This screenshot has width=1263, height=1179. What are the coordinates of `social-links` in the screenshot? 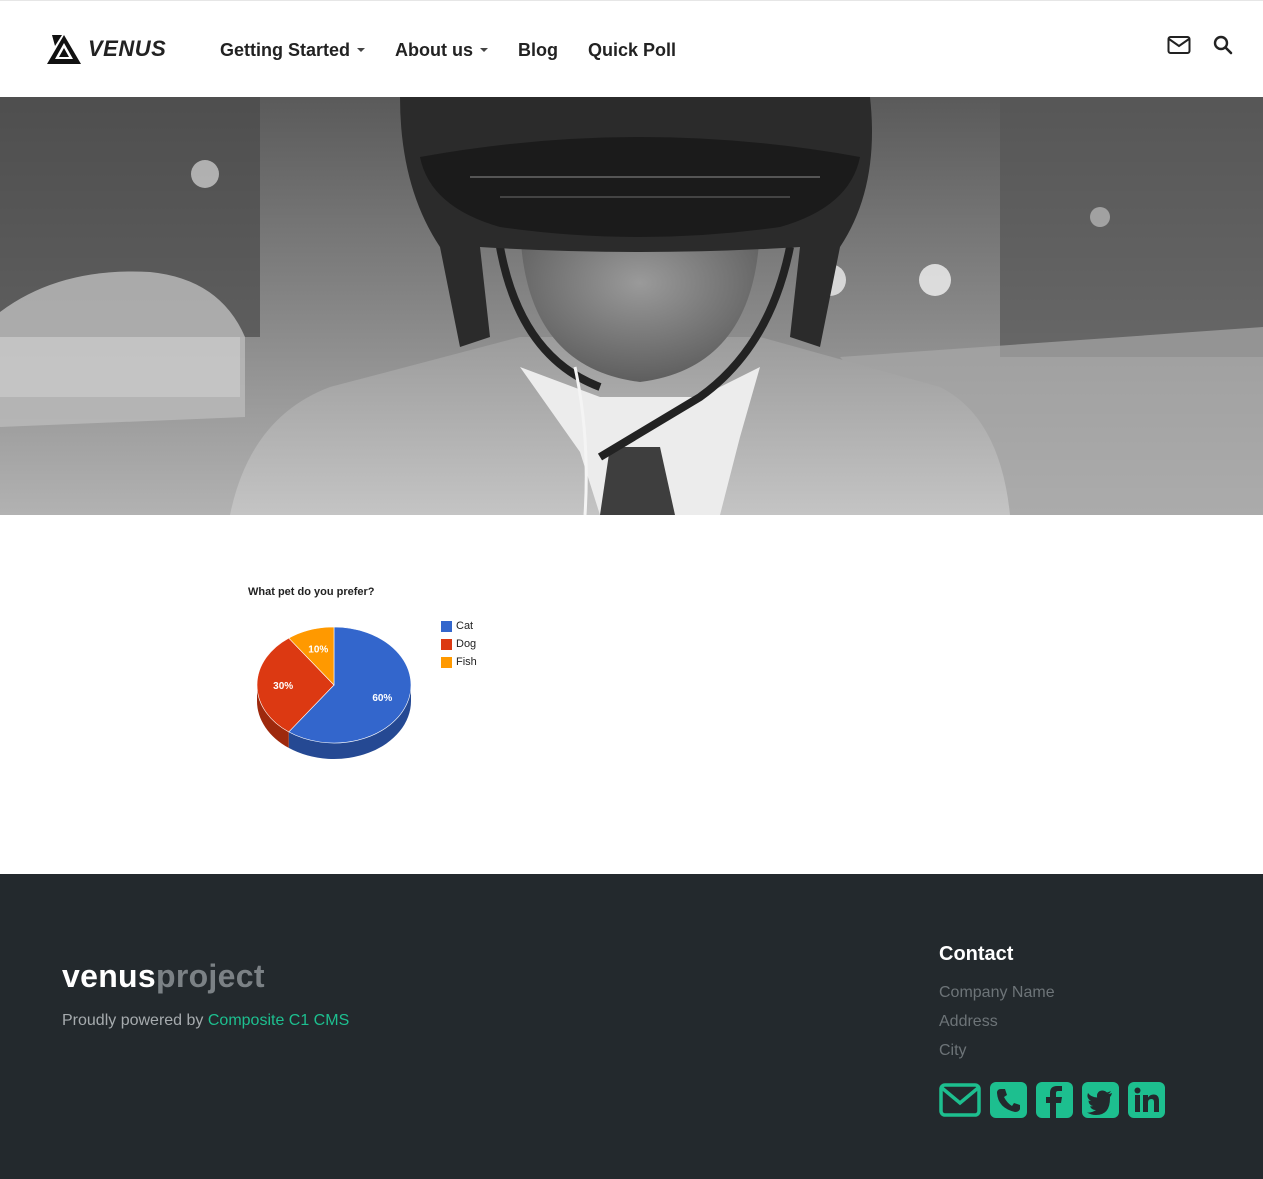 It's located at (1056, 1102).